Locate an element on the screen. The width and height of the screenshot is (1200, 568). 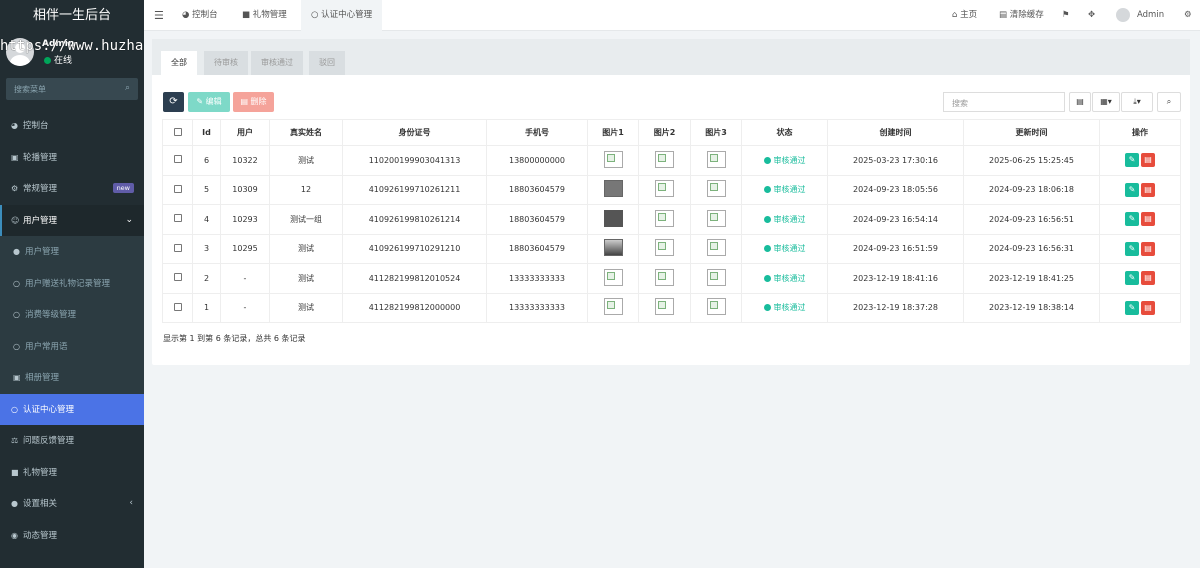
clear-cache-button: ▤ 清除缓存 is located at coordinates (1021, 15).